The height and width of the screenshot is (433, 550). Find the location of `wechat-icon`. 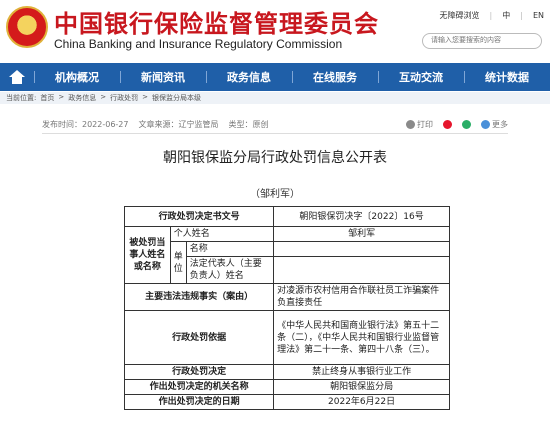

wechat-icon is located at coordinates (466, 124).